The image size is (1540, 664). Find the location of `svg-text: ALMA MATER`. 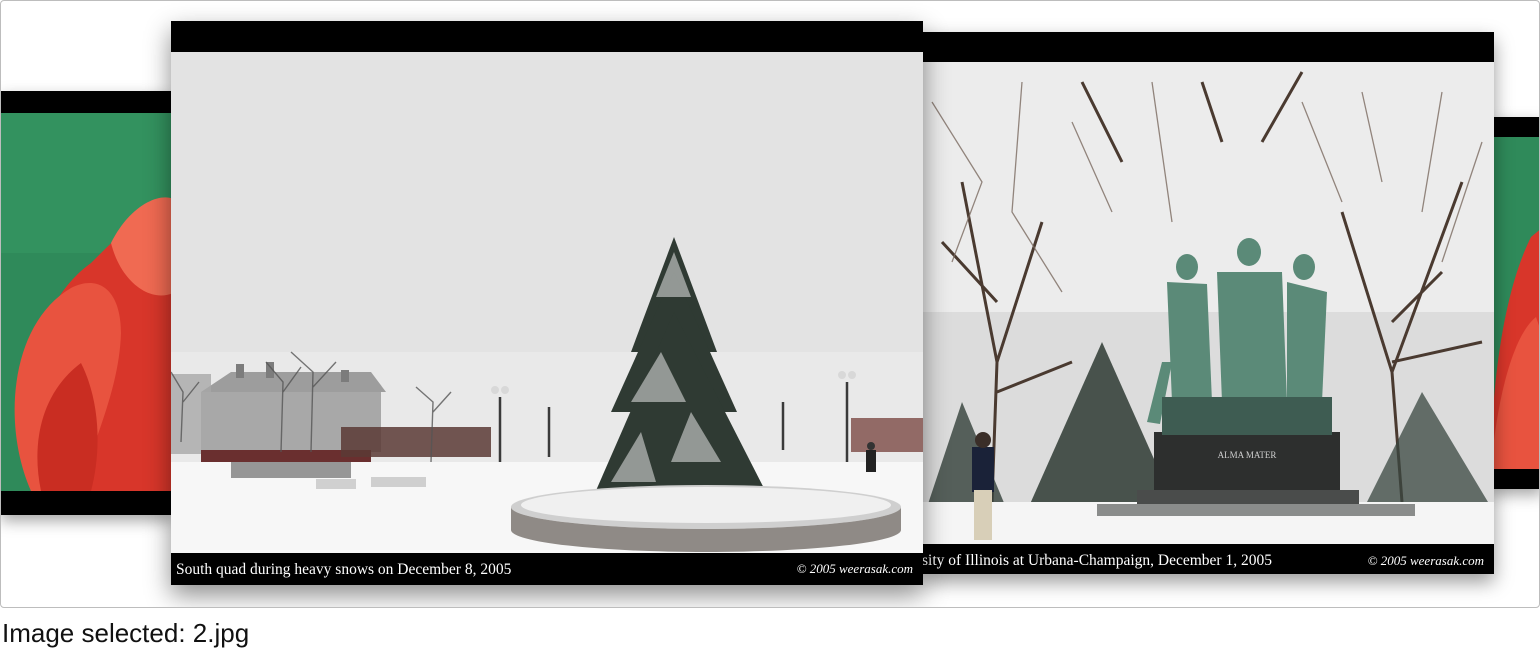

svg-text: ALMA MATER is located at coordinates (1247, 455).